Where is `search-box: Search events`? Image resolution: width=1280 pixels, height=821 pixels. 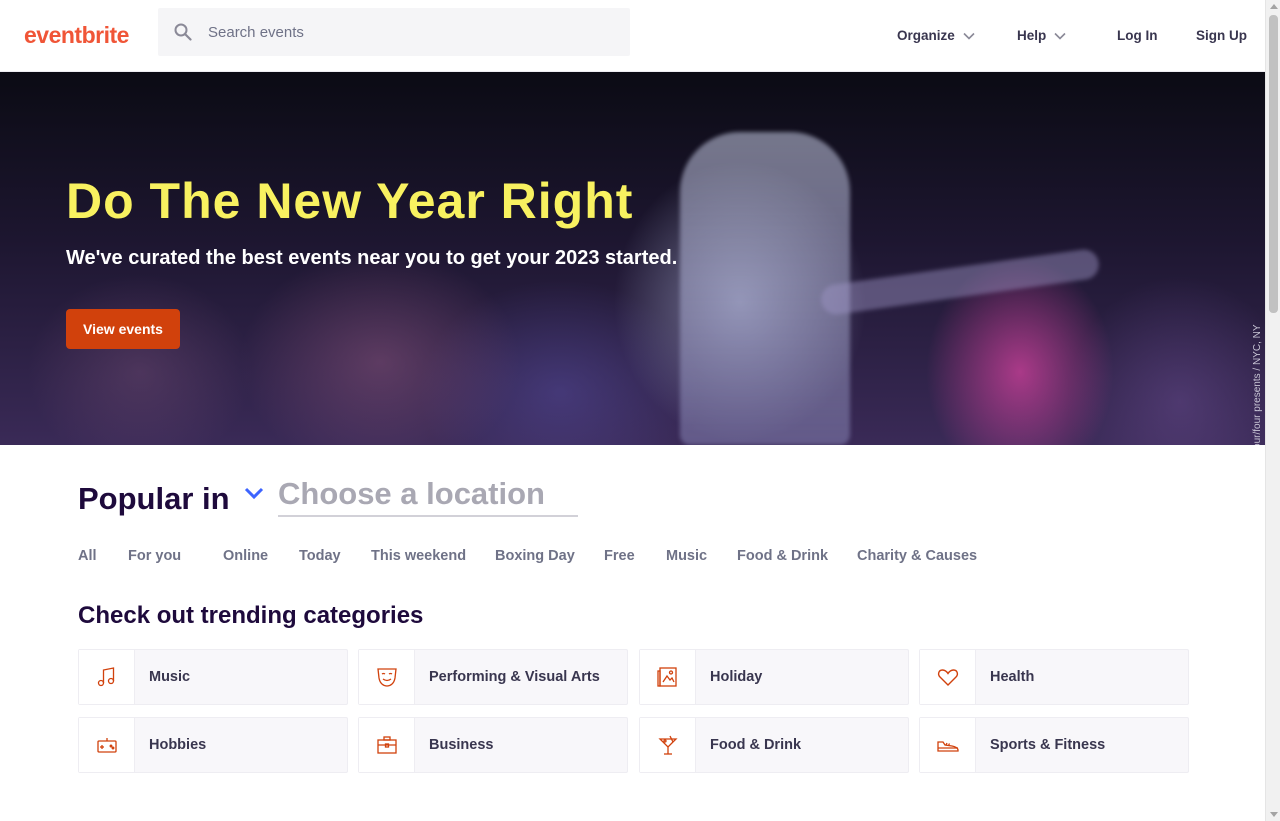
search-box: Search events is located at coordinates (394, 32).